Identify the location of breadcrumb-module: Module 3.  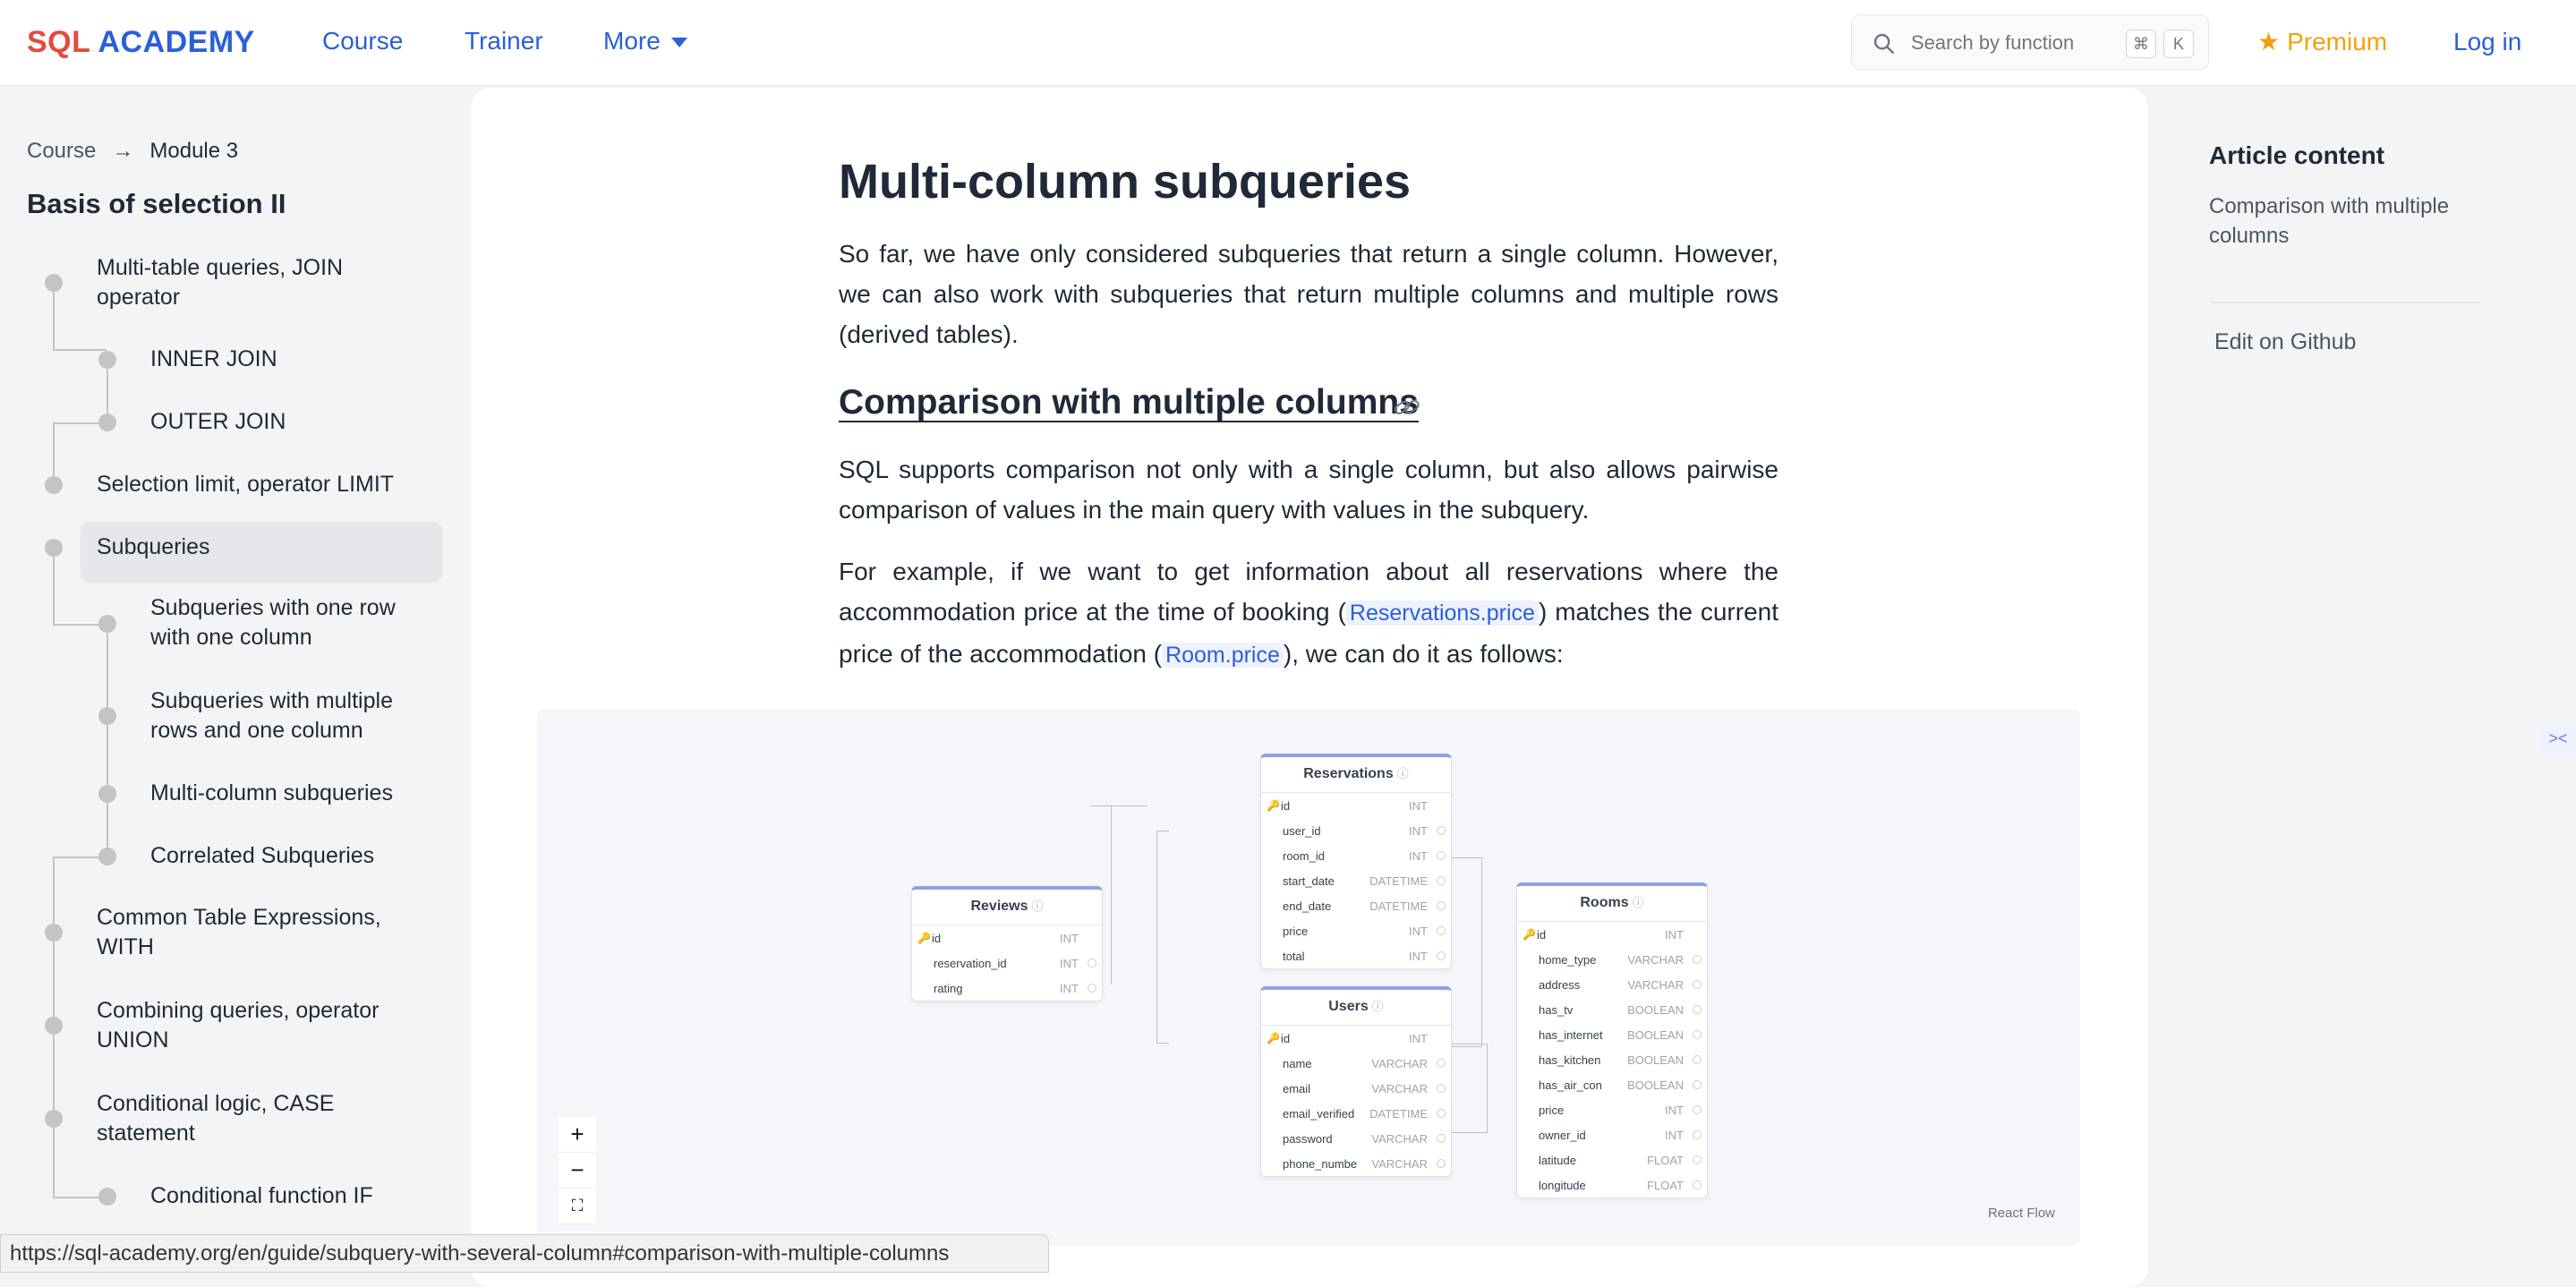
(193, 151).